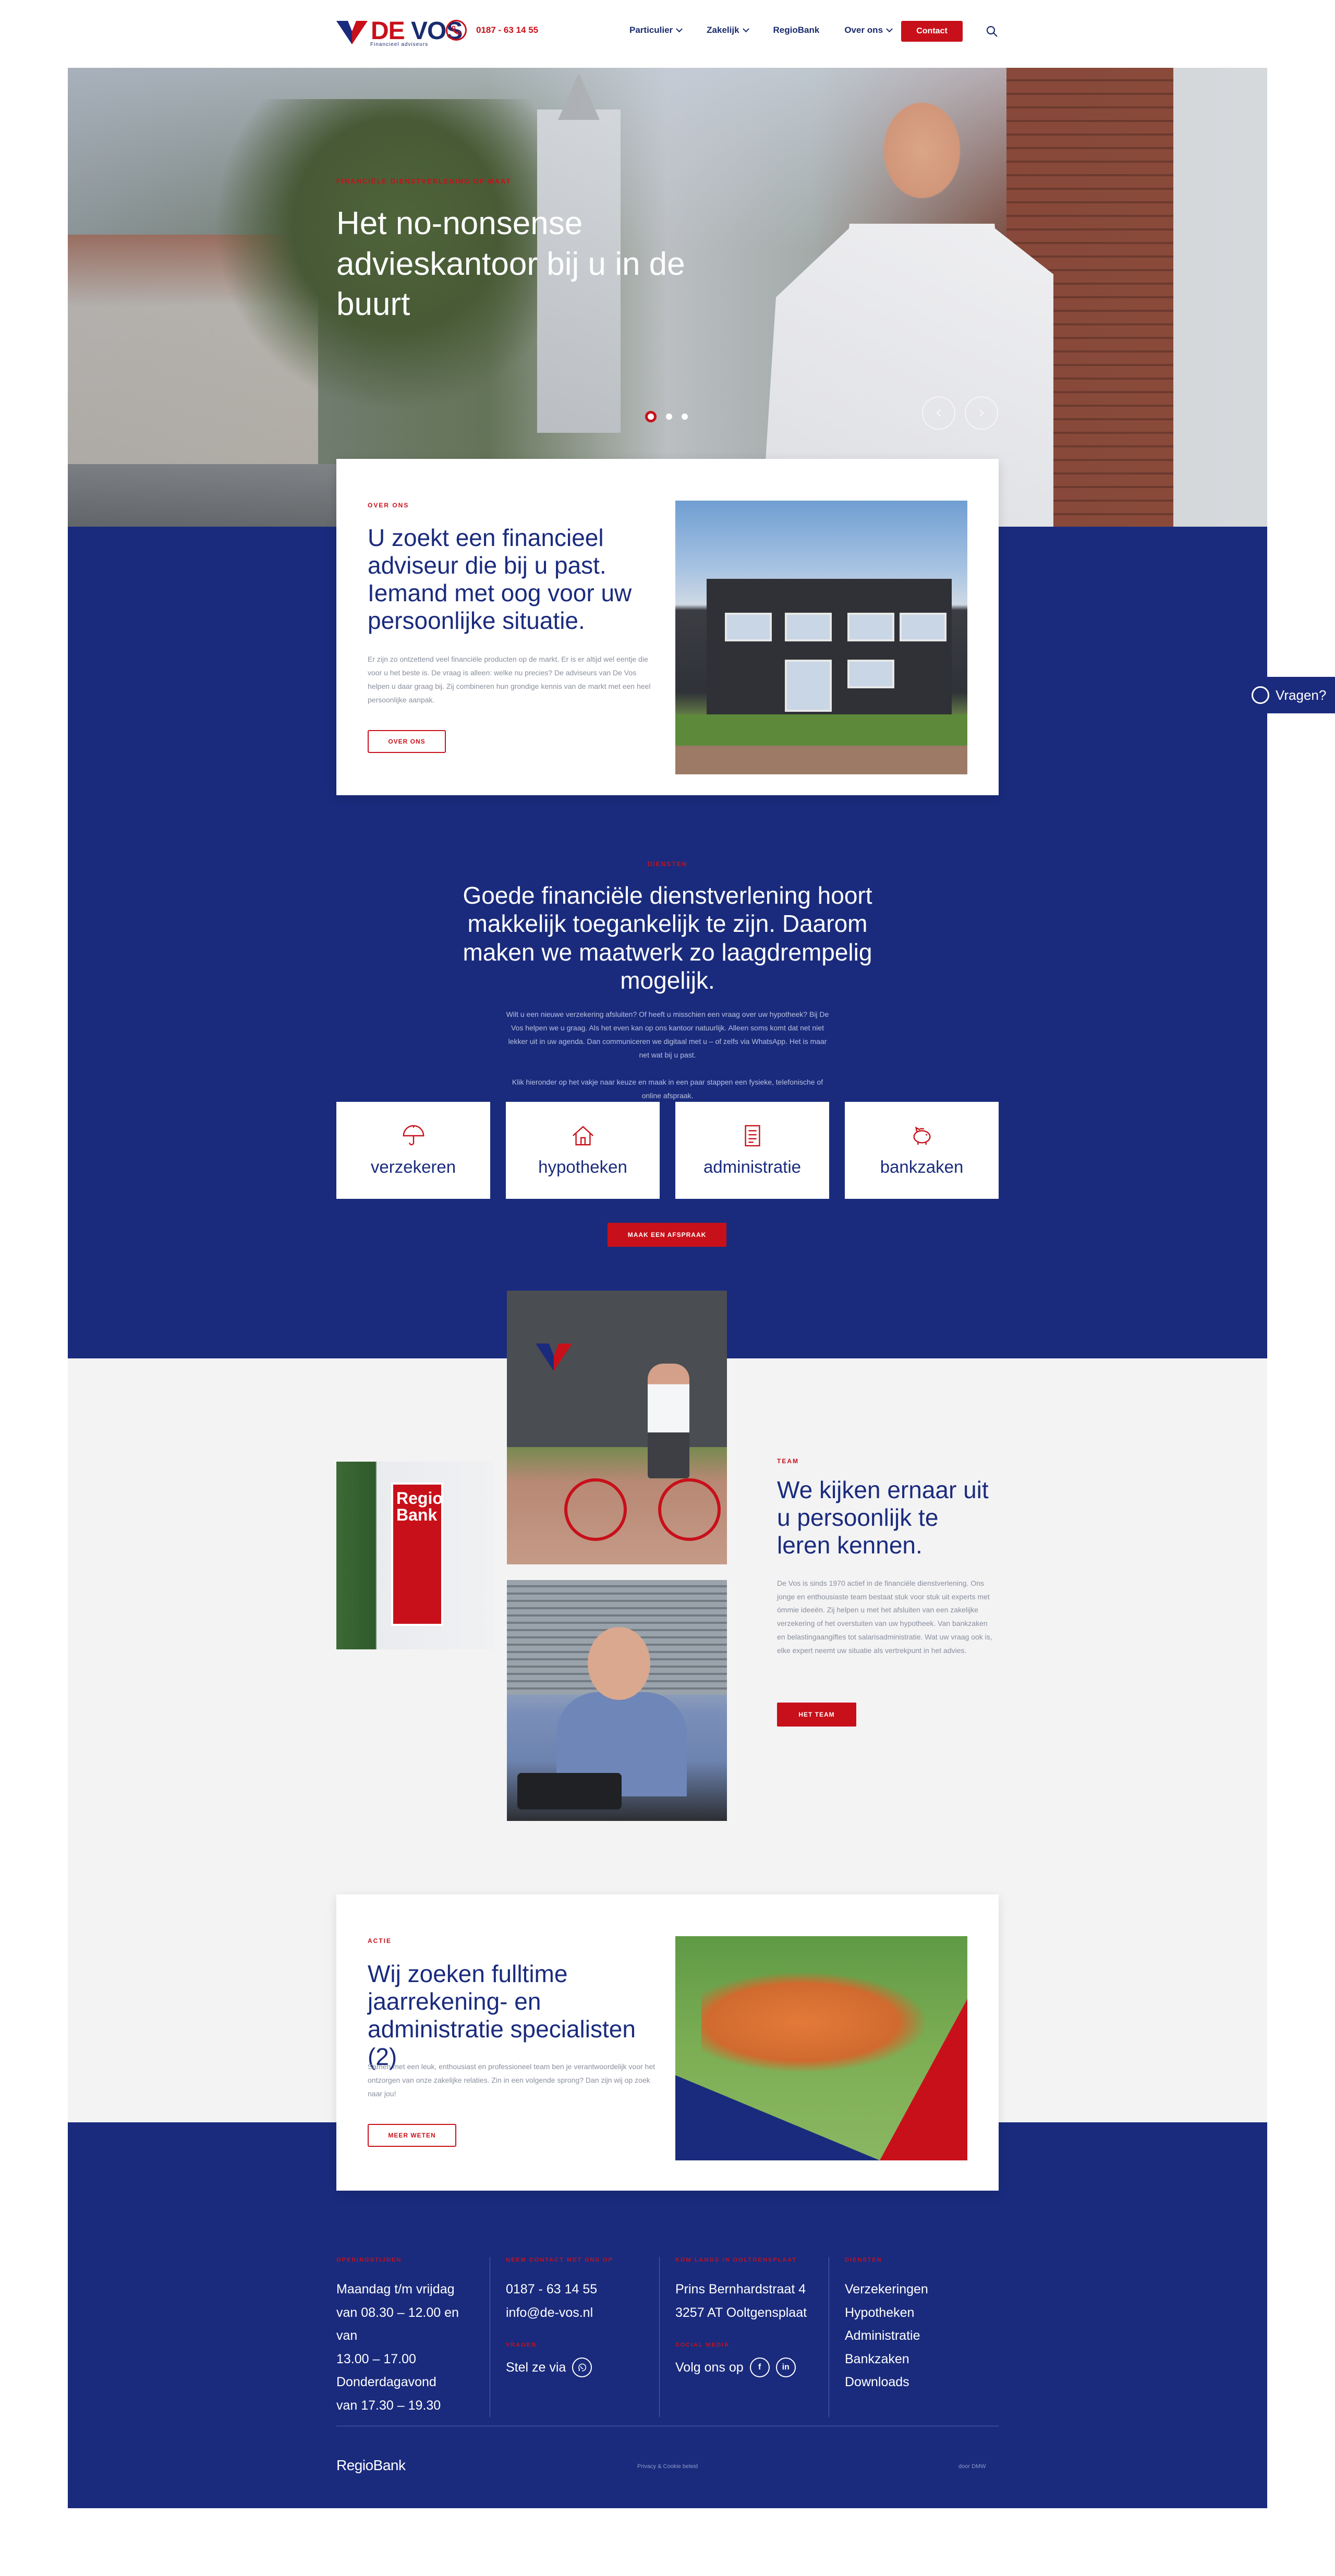 The width and height of the screenshot is (1335, 2576). Describe the element at coordinates (992, 31) in the screenshot. I see `search-icon` at that location.